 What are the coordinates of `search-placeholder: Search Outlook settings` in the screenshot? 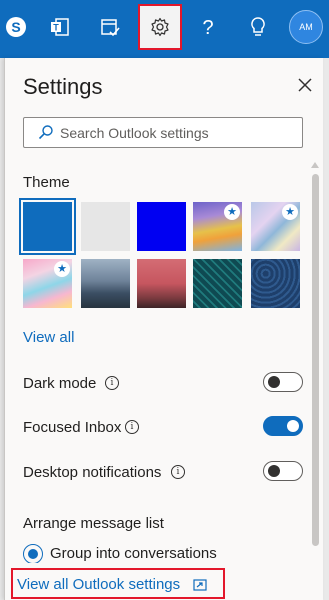 It's located at (134, 133).